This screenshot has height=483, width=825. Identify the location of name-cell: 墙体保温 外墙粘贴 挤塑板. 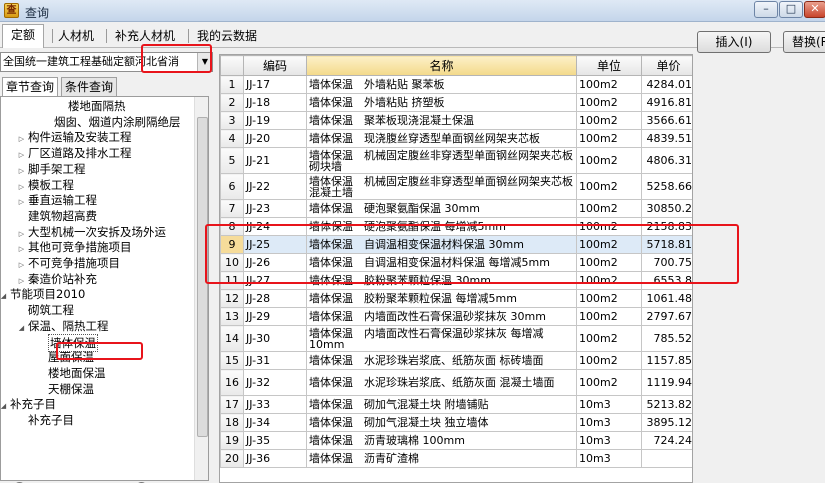
(441, 102).